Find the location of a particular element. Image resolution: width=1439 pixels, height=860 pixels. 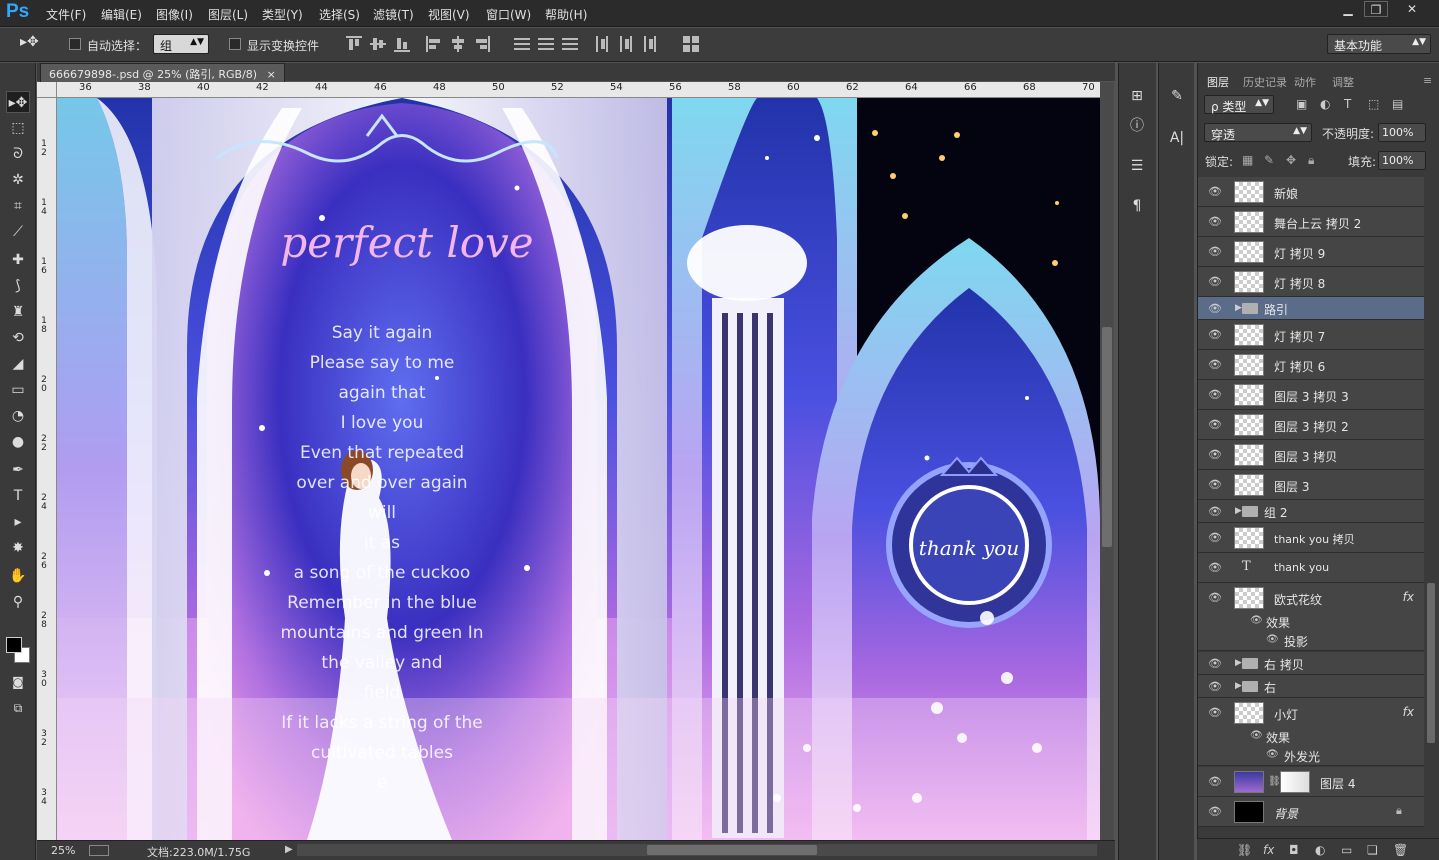

tab-adjustments: 调整 is located at coordinates (1343, 82).